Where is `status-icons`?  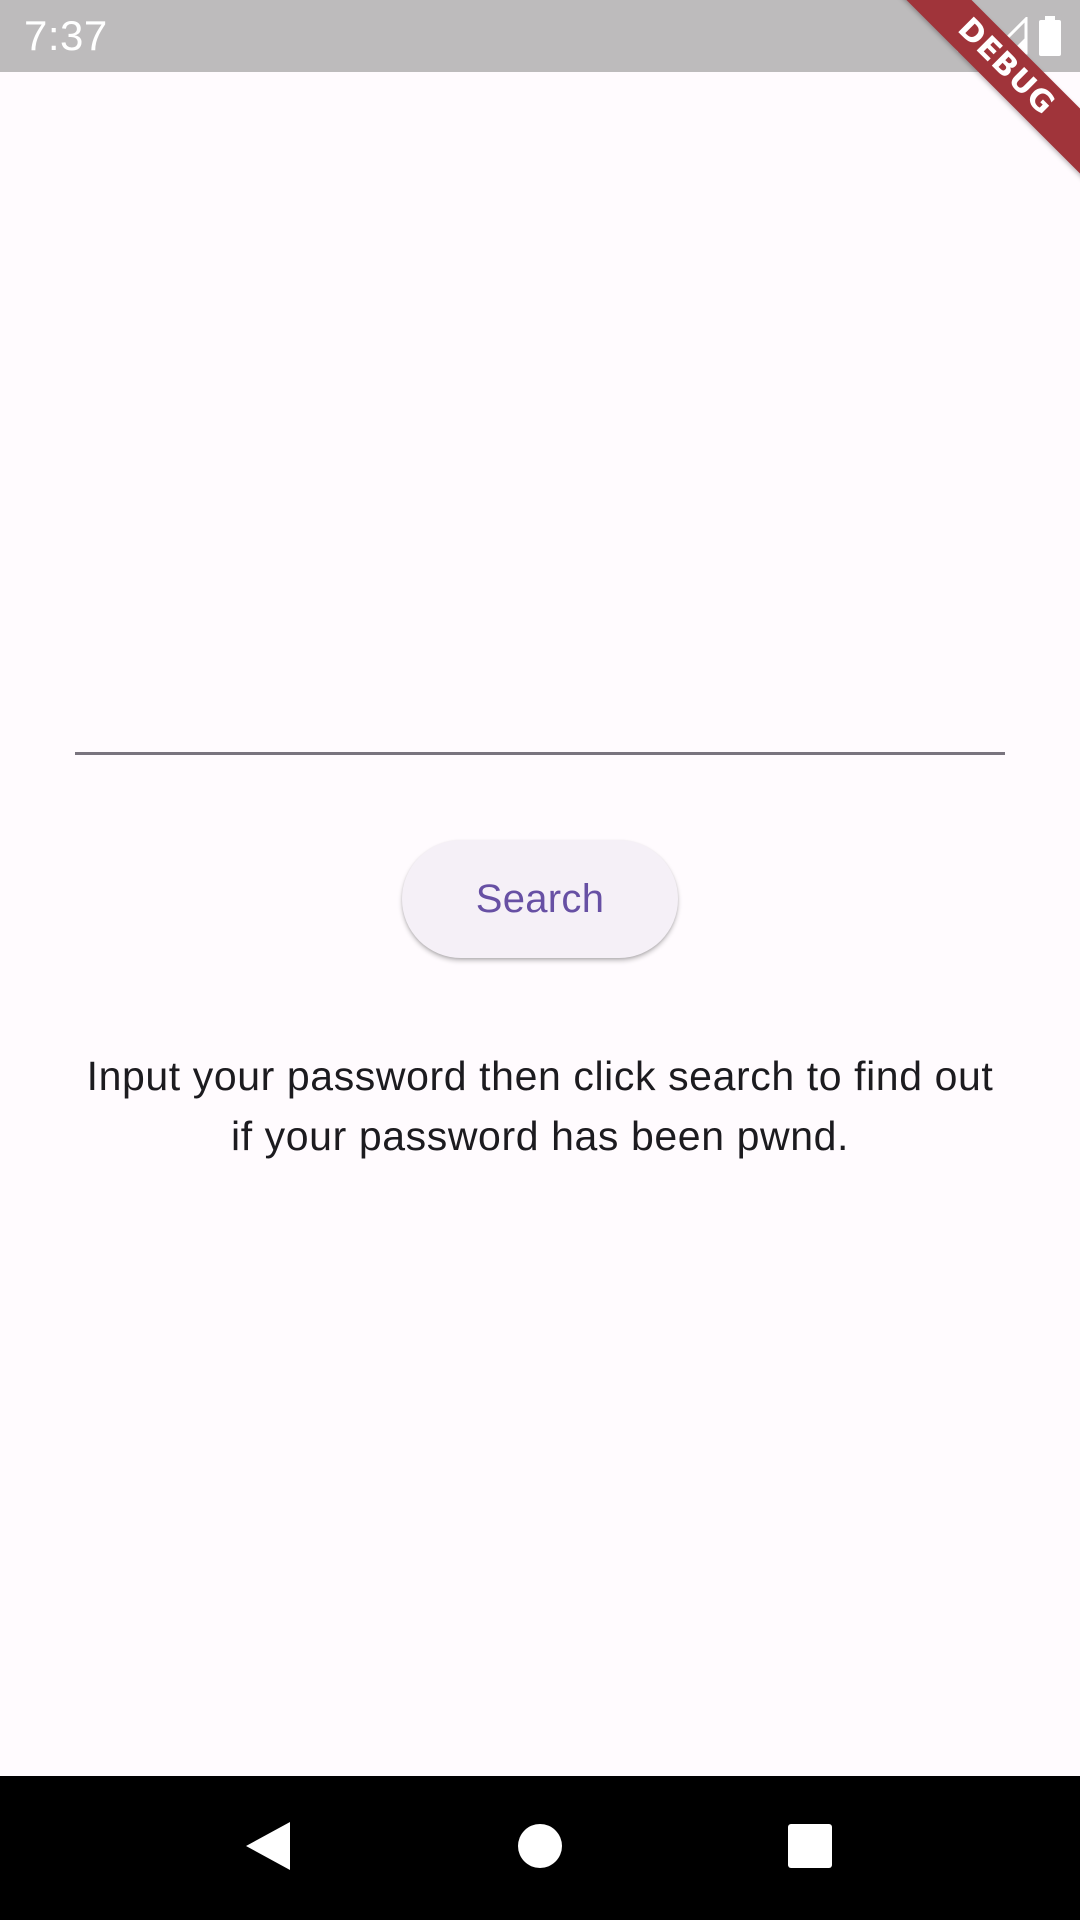
status-icons is located at coordinates (999, 36).